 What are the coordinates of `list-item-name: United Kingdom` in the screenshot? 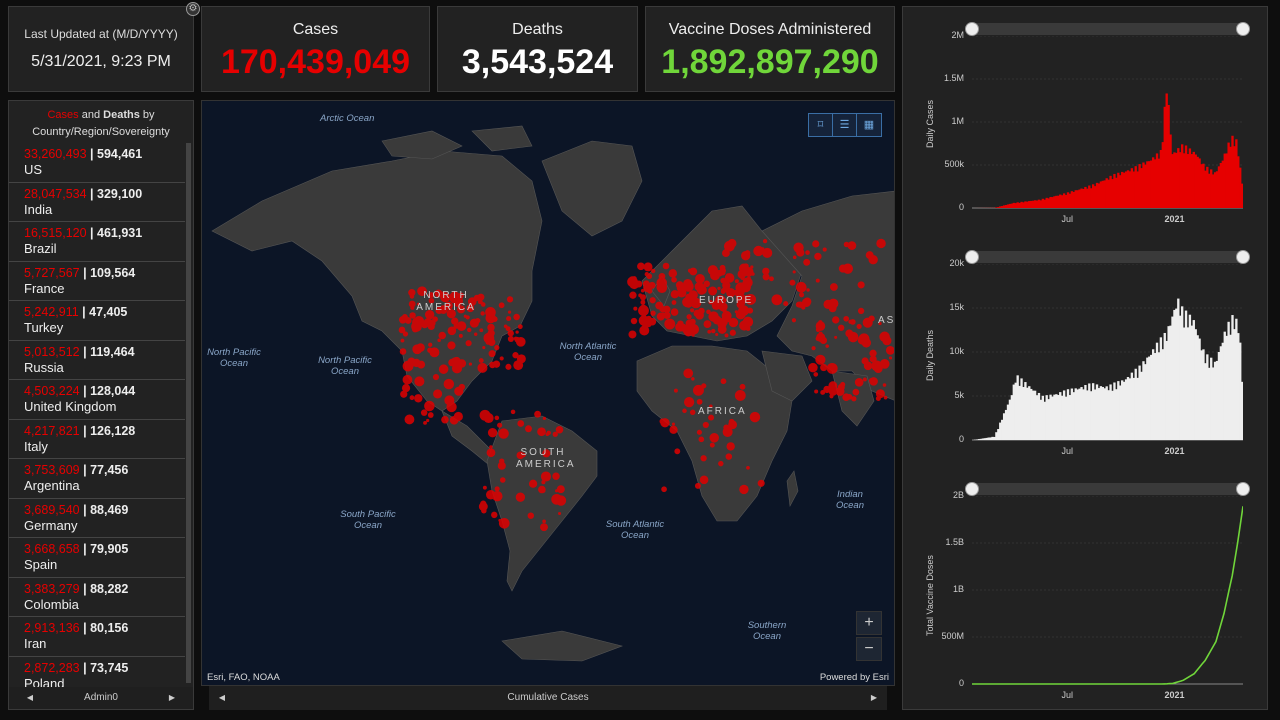 It's located at (70, 406).